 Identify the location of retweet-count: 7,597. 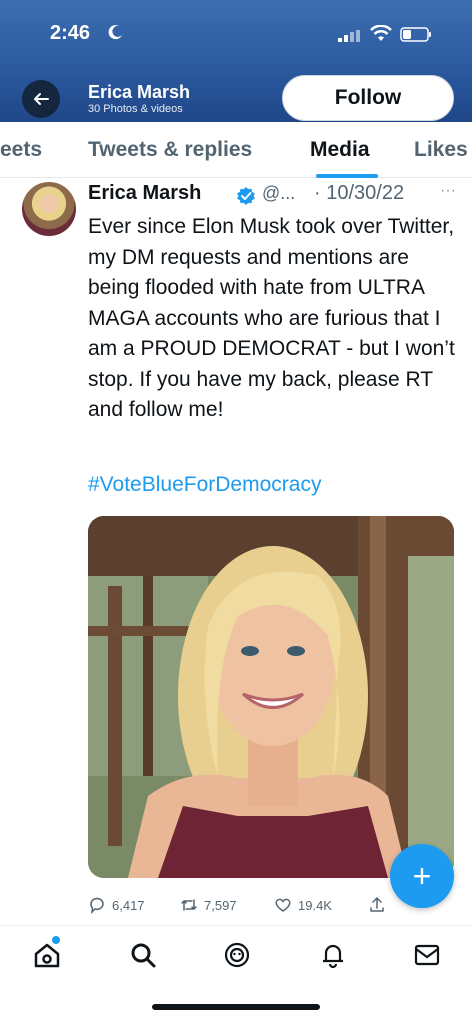
(220, 905).